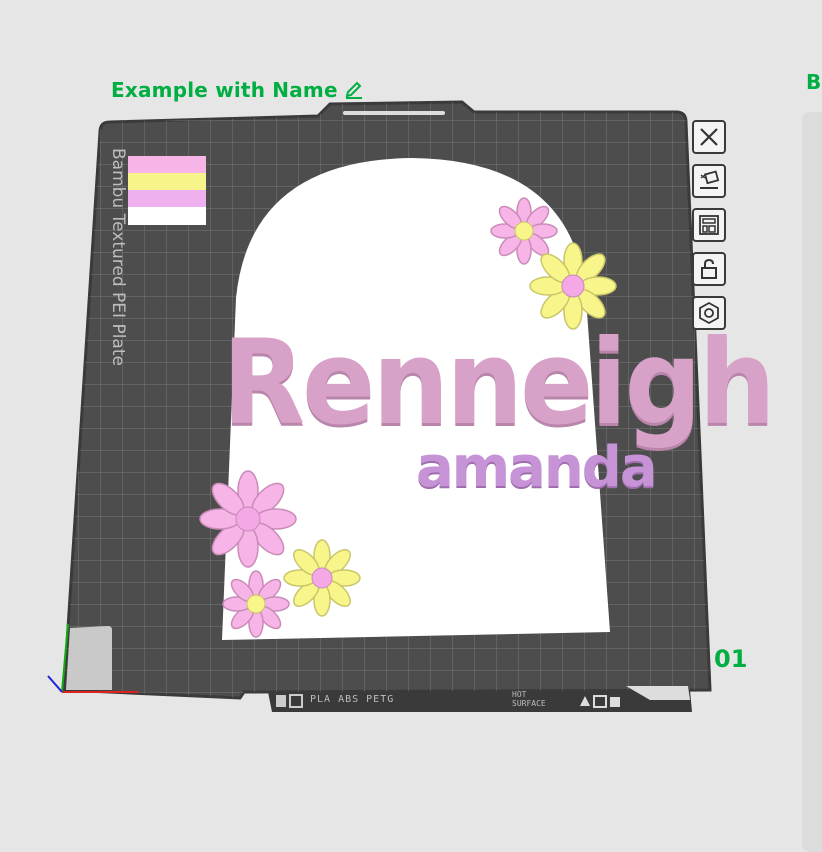 This screenshot has width=822, height=852. Describe the element at coordinates (537, 468) in the screenshot. I see `model-subtitle-text: amanda` at that location.